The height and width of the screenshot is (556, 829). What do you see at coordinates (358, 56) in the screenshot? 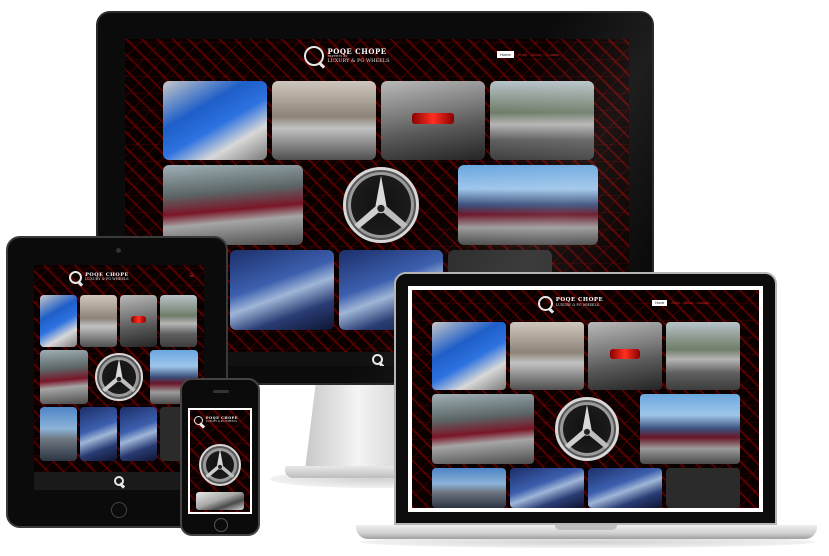
I see `desktop-logo-text: POQE CHOPE EXPERTS AT LUXURY & PG WHEELS` at bounding box center [358, 56].